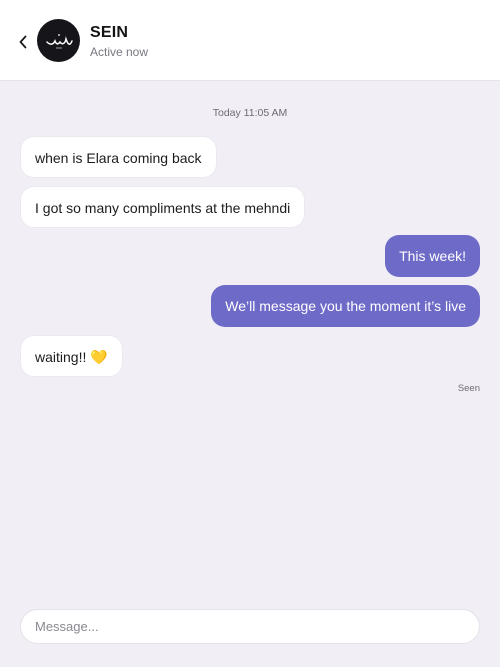  I want to click on chevron-left-icon, so click(23, 42).